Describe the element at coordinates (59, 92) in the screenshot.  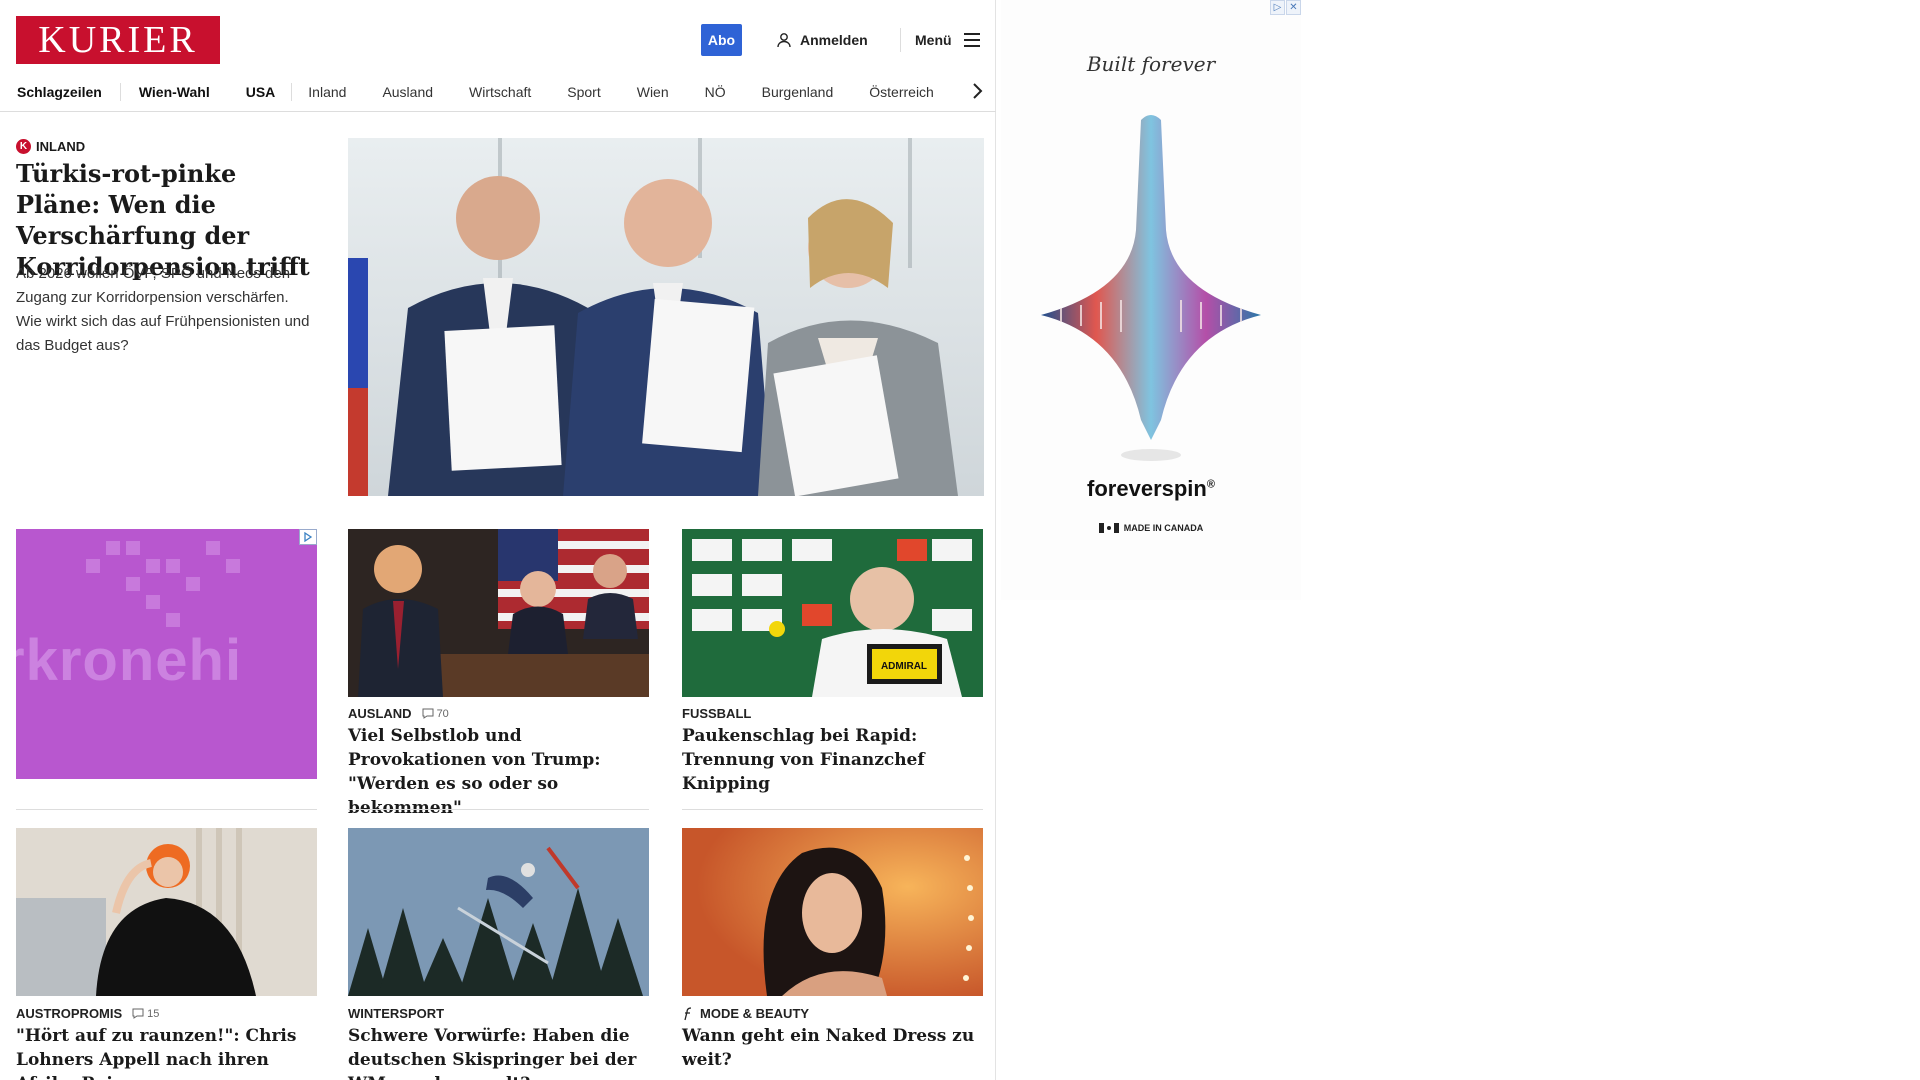
I see `nav-item-schlagzeilen: Schlagzeilen` at that location.